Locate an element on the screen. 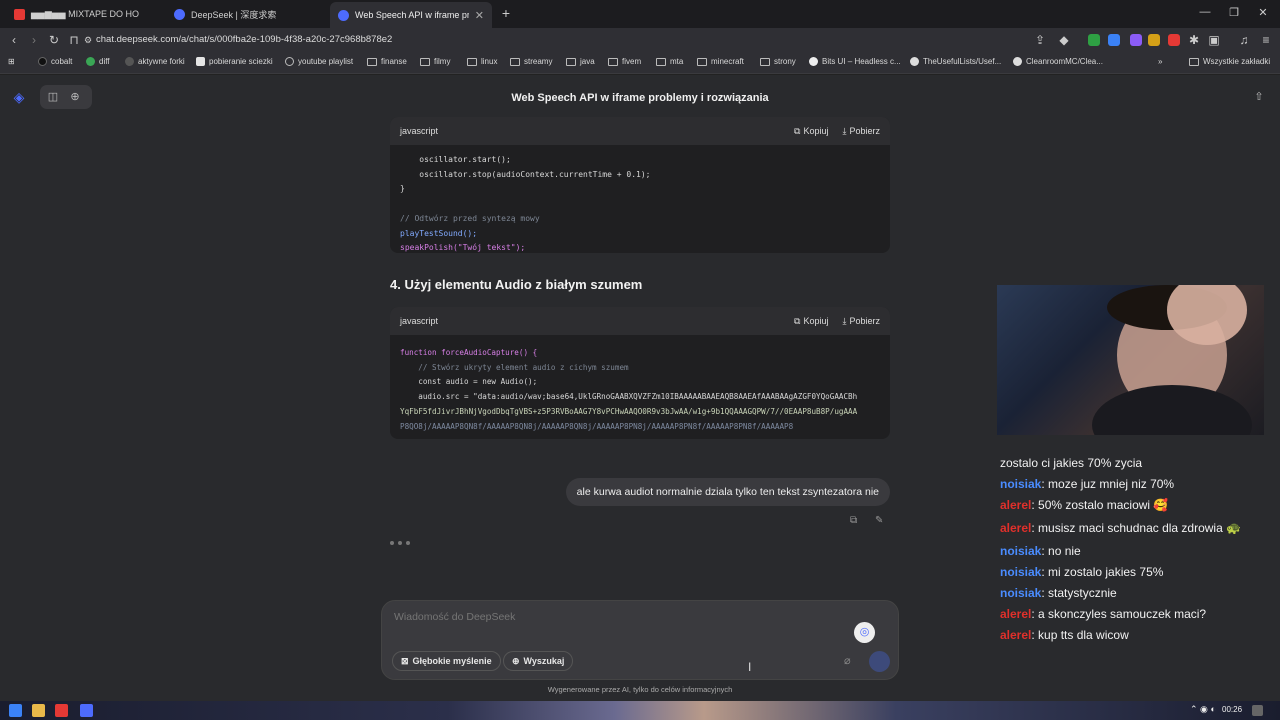 Image resolution: width=1280 pixels, height=720 pixels. system-tray-icon: ⌃ ◉ ◐ is located at coordinates (1203, 709).